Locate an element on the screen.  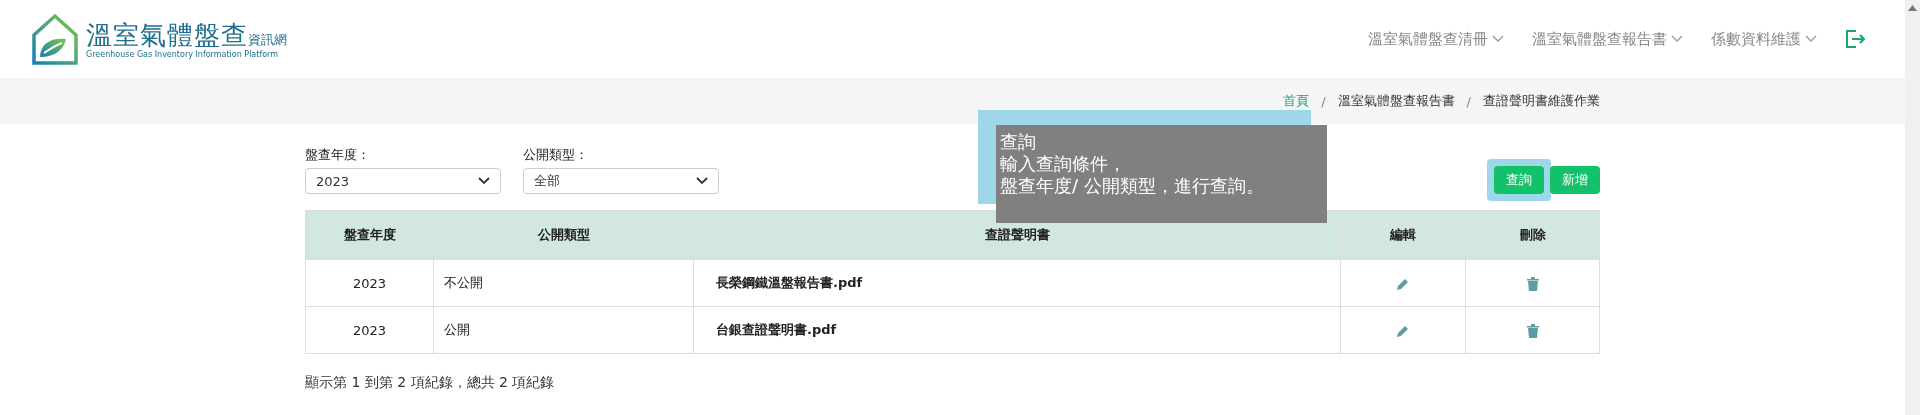
nav-menu-item: 溫室氣體盤查清冊 is located at coordinates (1436, 39).